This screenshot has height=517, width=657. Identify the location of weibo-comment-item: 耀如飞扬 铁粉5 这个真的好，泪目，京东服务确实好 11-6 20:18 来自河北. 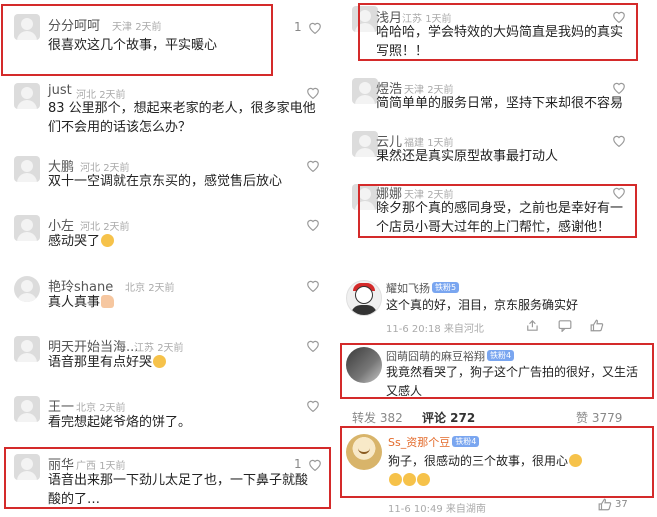
(498, 309).